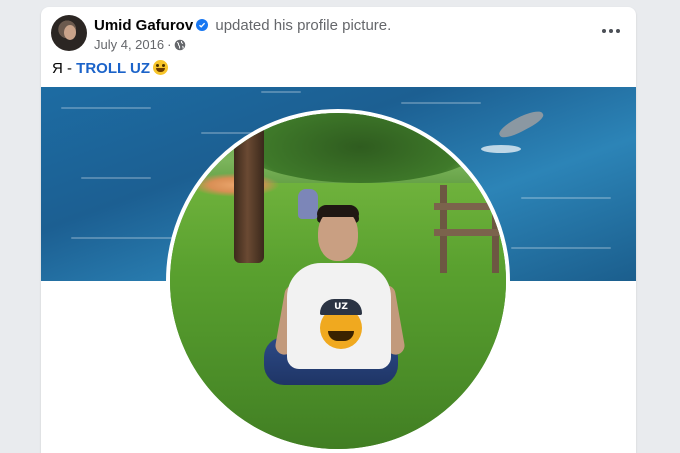 The width and height of the screenshot is (680, 453). What do you see at coordinates (180, 46) in the screenshot?
I see `globe-icon` at bounding box center [180, 46].